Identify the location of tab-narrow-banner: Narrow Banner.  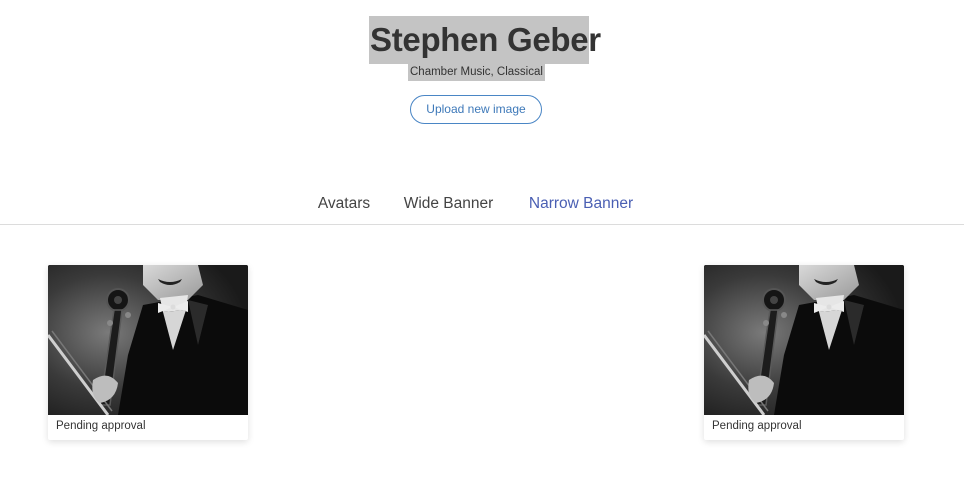
(581, 209).